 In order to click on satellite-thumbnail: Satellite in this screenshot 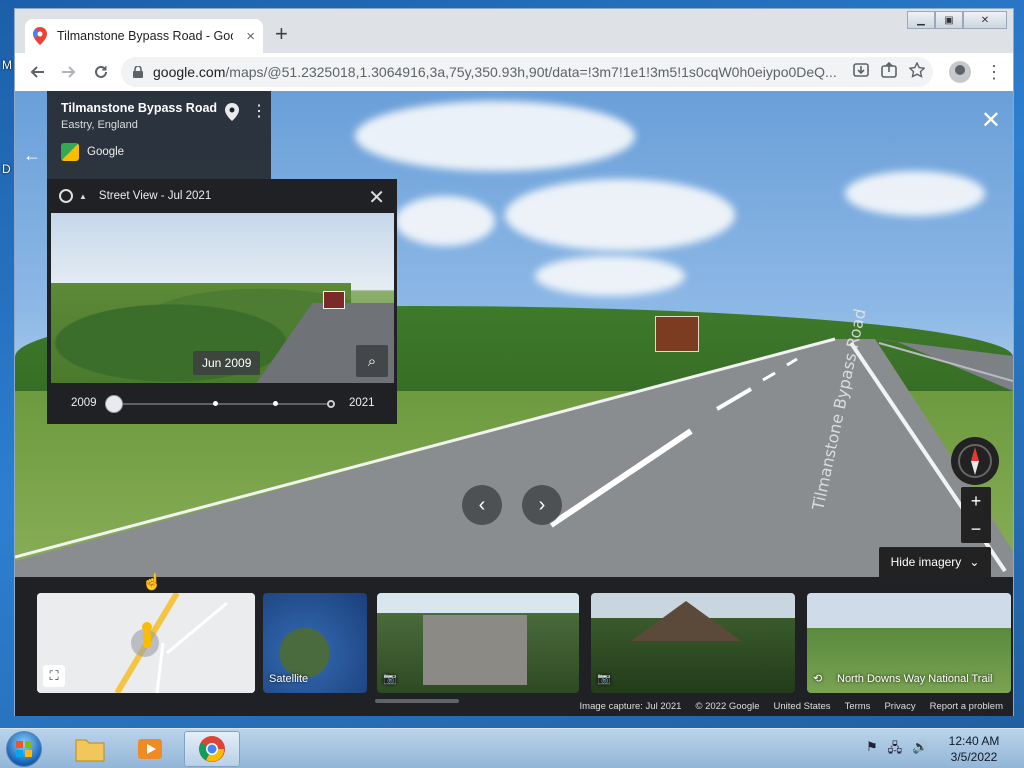, I will do `click(315, 643)`.